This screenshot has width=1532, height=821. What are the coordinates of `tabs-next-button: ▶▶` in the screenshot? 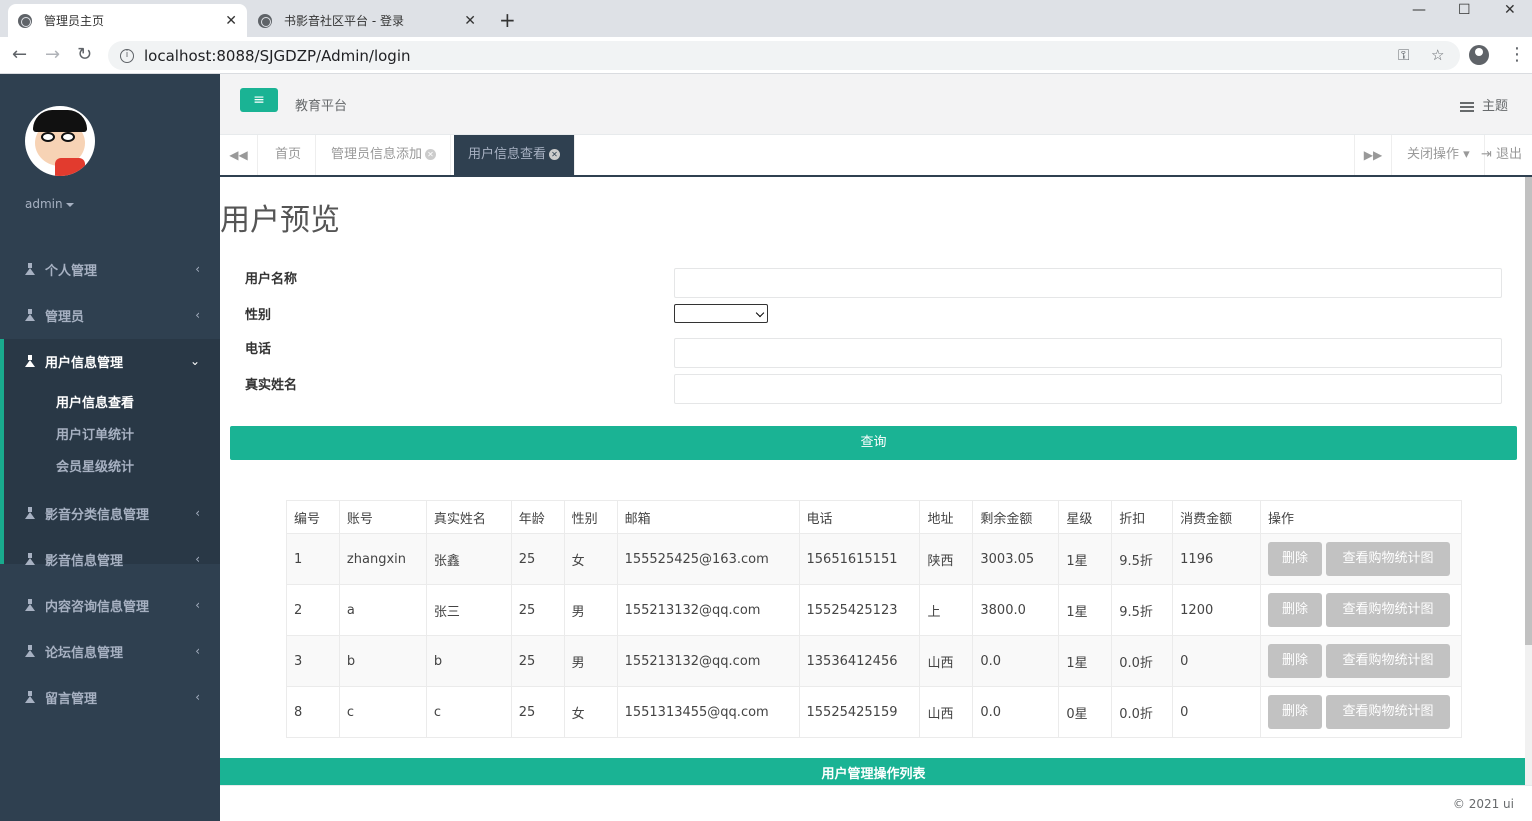 It's located at (1373, 155).